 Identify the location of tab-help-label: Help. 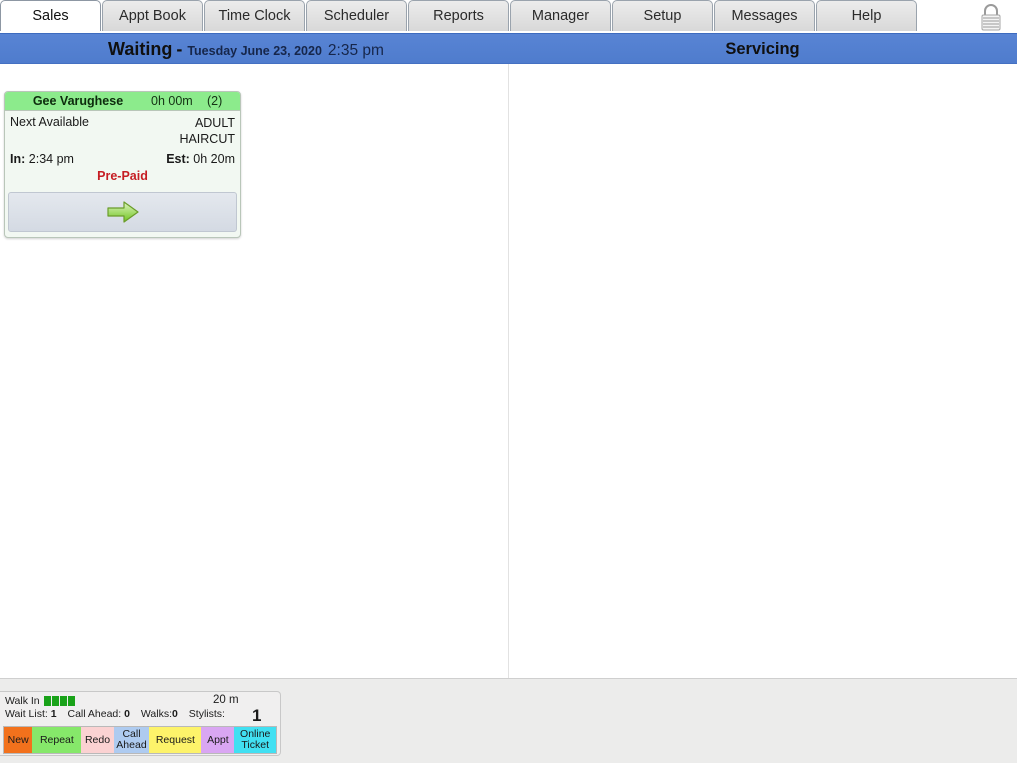
(866, 16).